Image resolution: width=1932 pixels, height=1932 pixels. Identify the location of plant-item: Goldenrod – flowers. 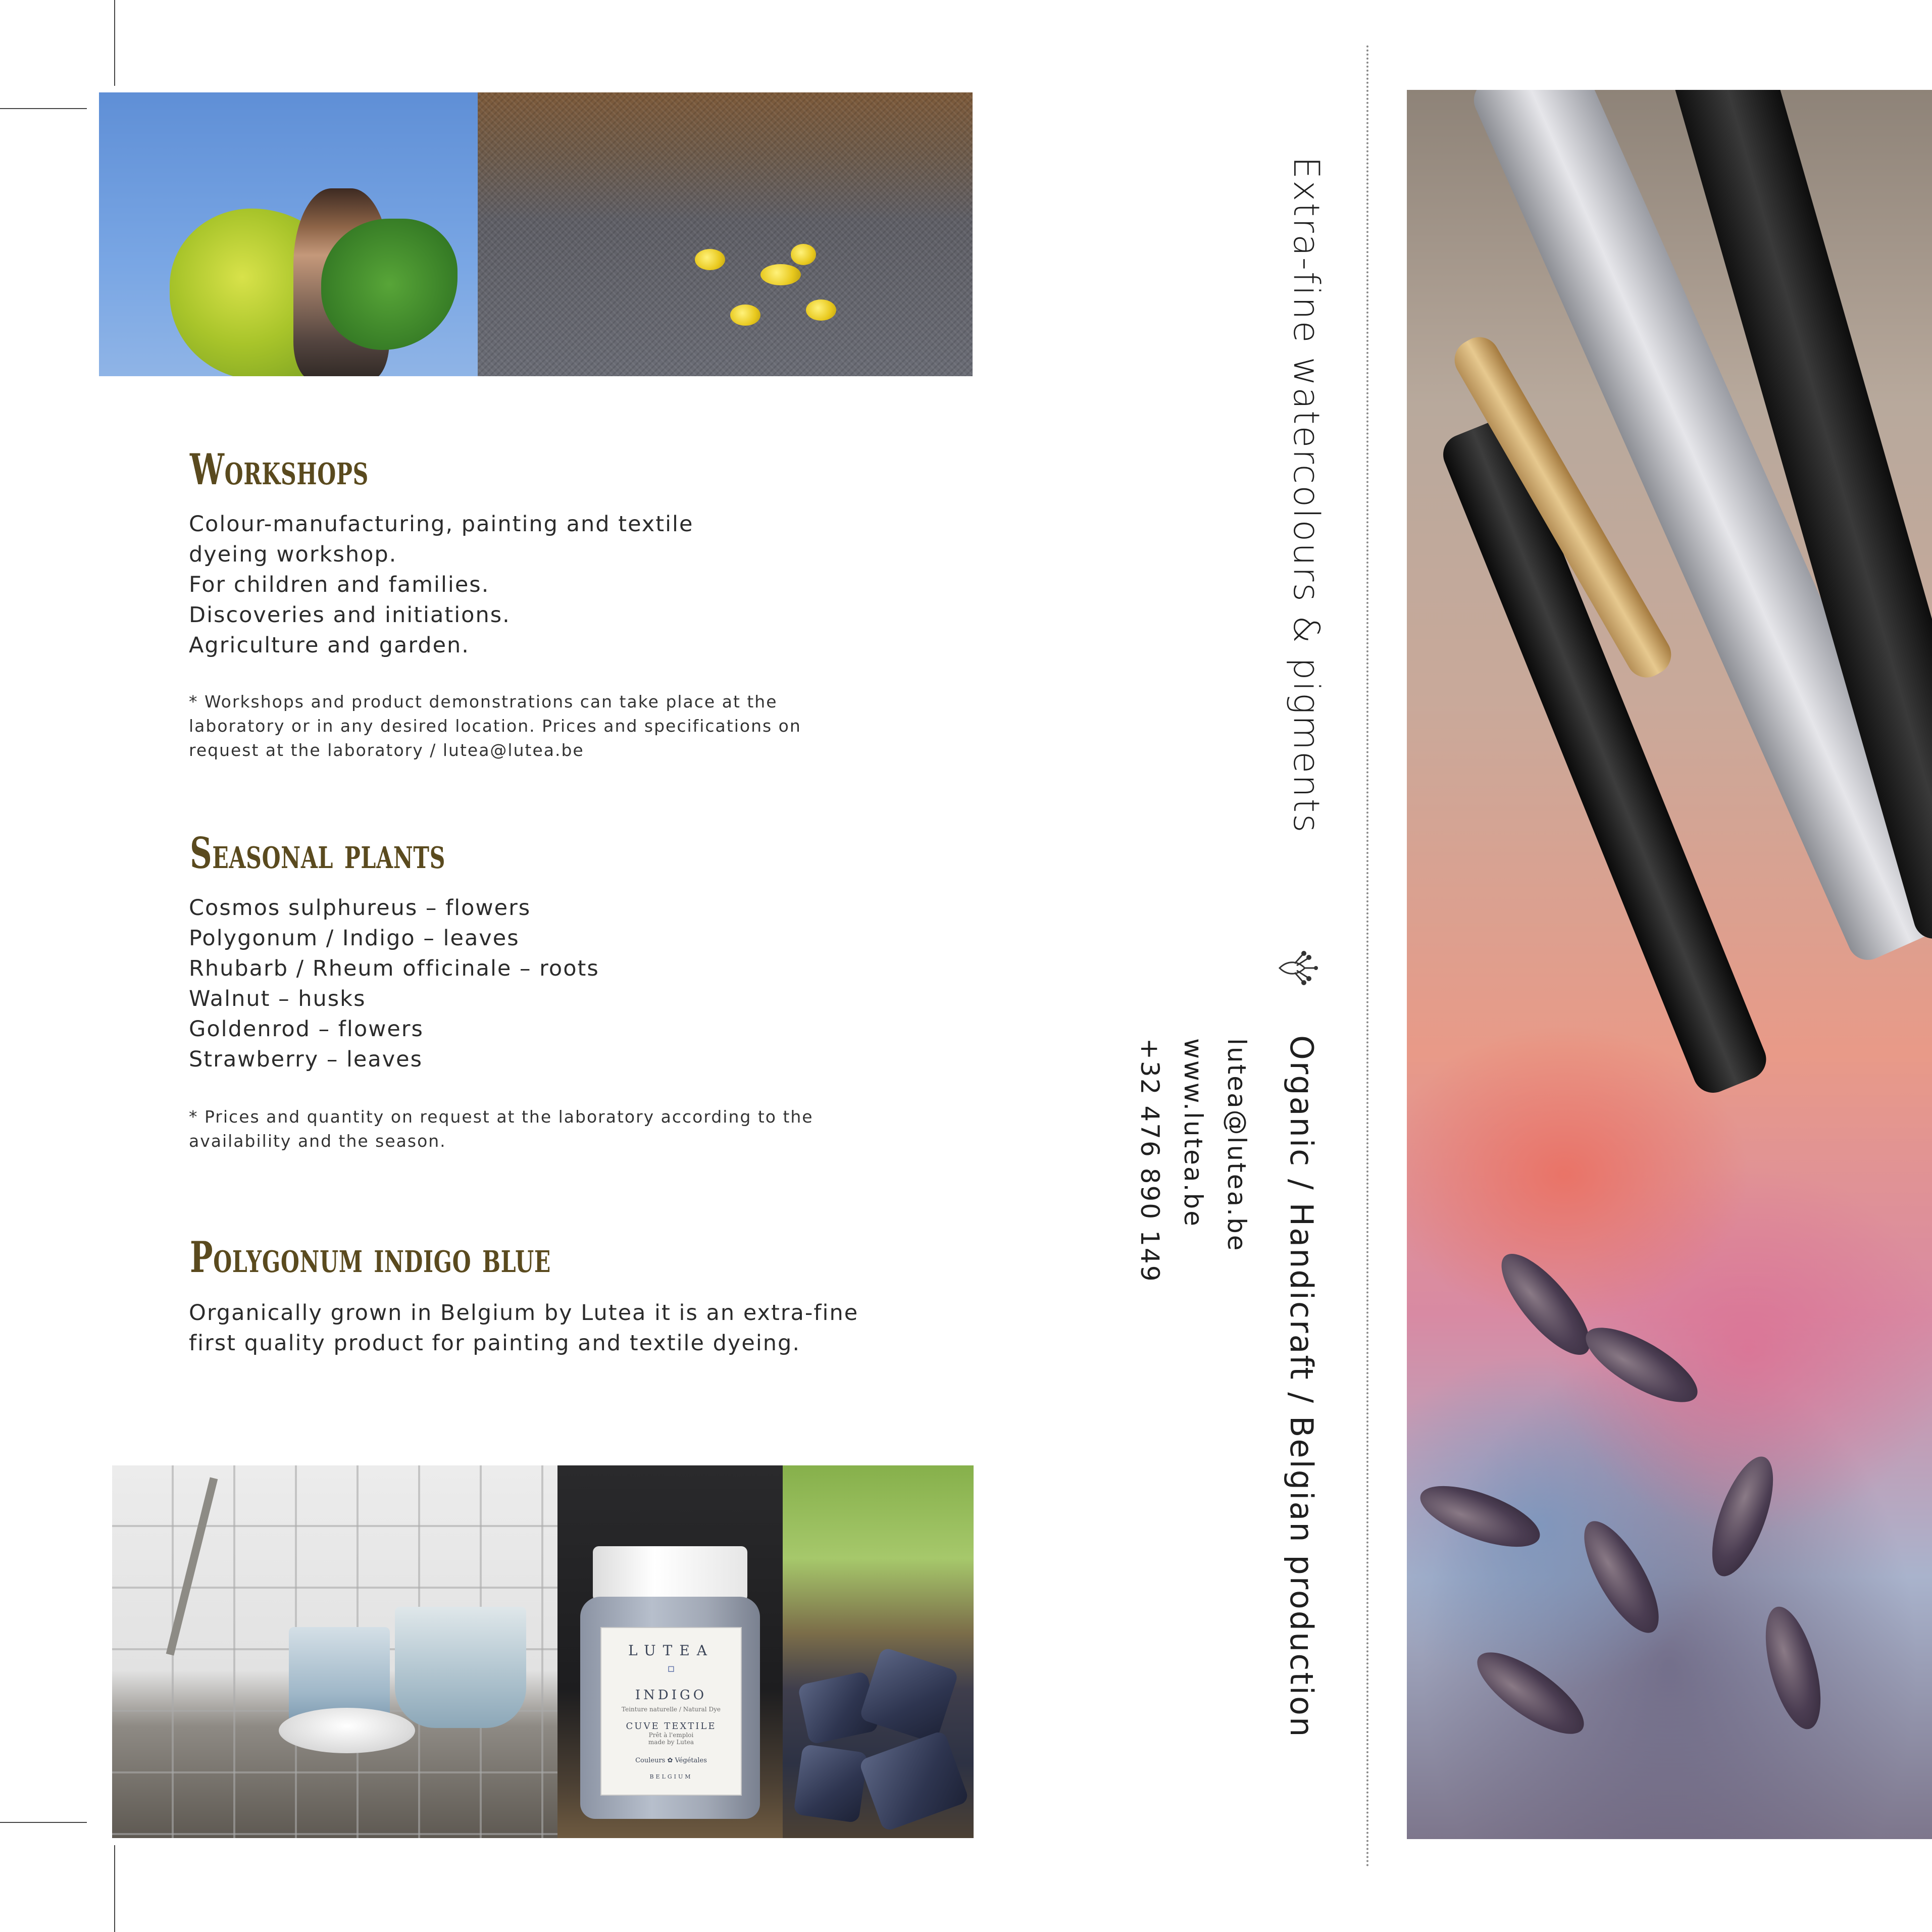
(306, 1029).